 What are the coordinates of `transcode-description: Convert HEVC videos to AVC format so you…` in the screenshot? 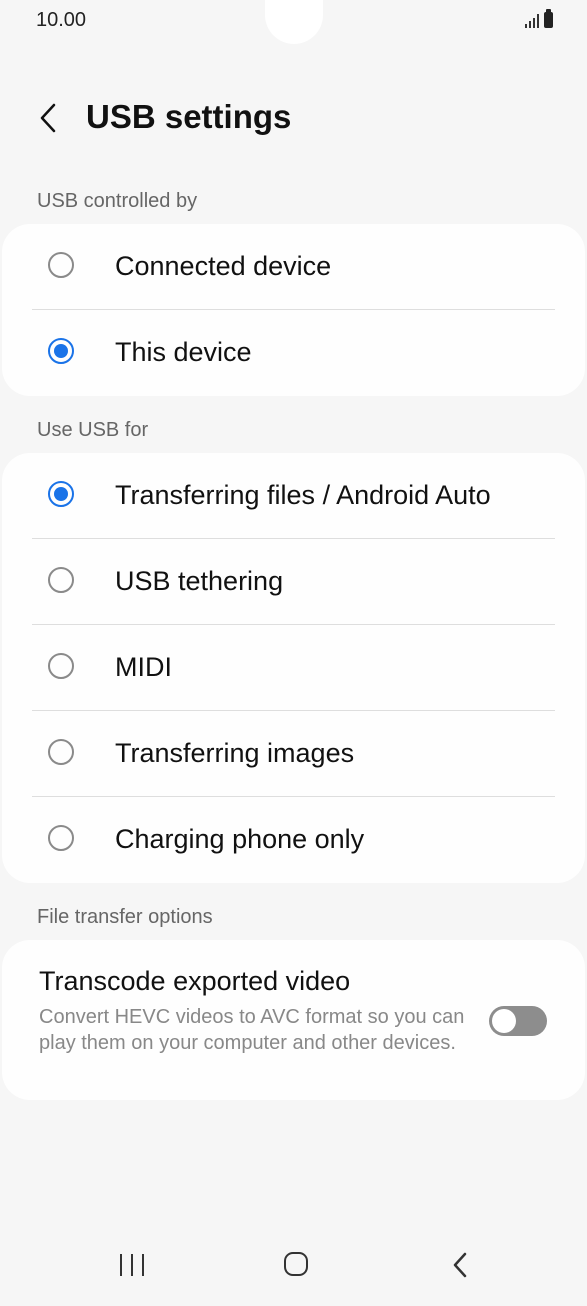 It's located at (252, 1030).